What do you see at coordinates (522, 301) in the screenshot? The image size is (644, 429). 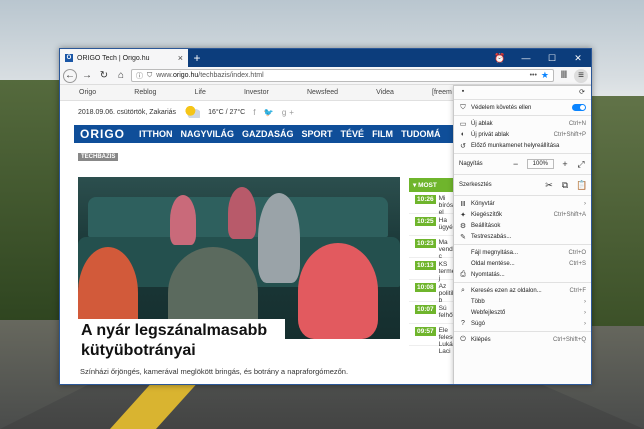 I see `menu-item: Több ›` at bounding box center [522, 301].